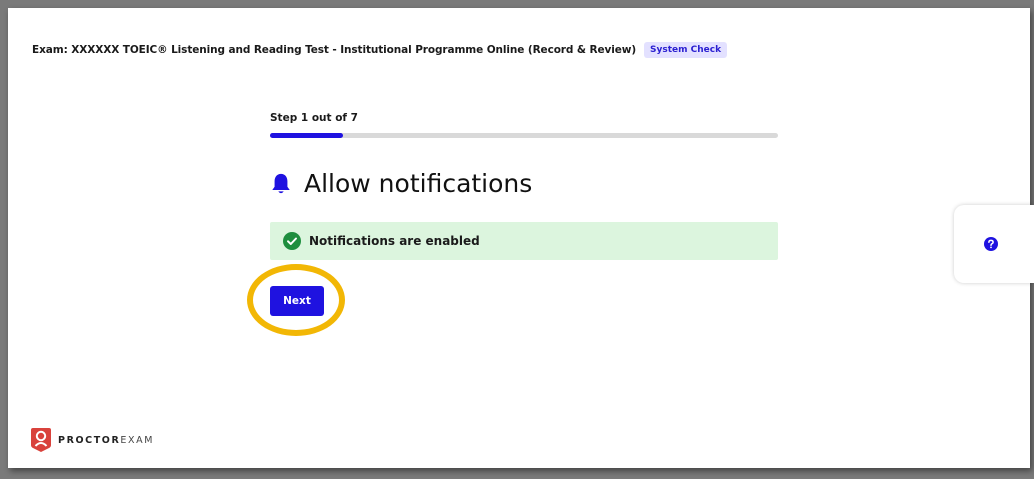 Image resolution: width=1034 pixels, height=479 pixels. What do you see at coordinates (394, 241) in the screenshot?
I see `status-message: Notifications are enabled` at bounding box center [394, 241].